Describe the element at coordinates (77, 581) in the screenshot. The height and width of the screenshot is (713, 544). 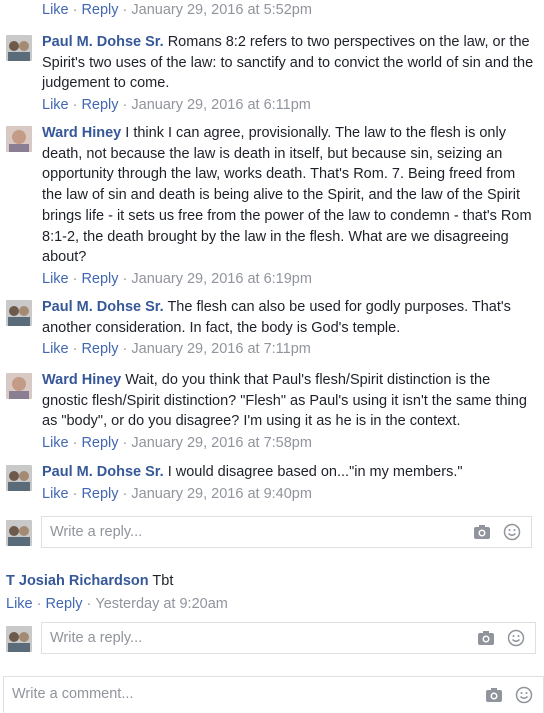
I see `comment-author: T Josiah Richardson` at that location.